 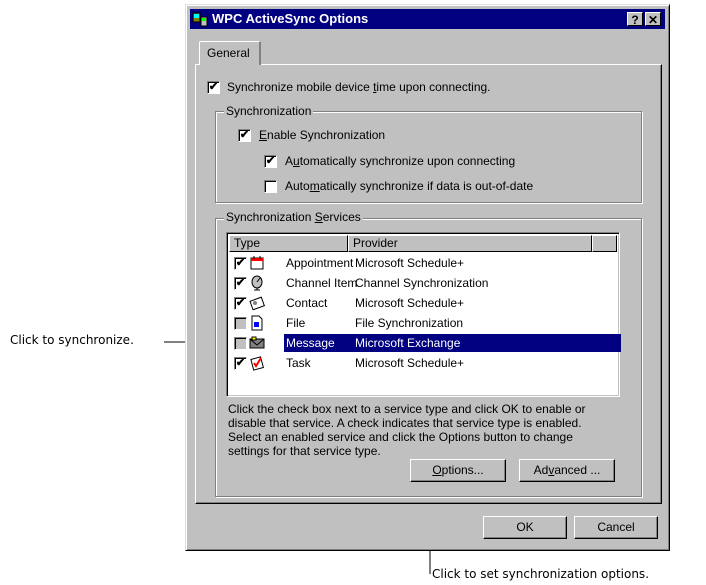 I want to click on service-type: Appointment, so click(x=320, y=263).